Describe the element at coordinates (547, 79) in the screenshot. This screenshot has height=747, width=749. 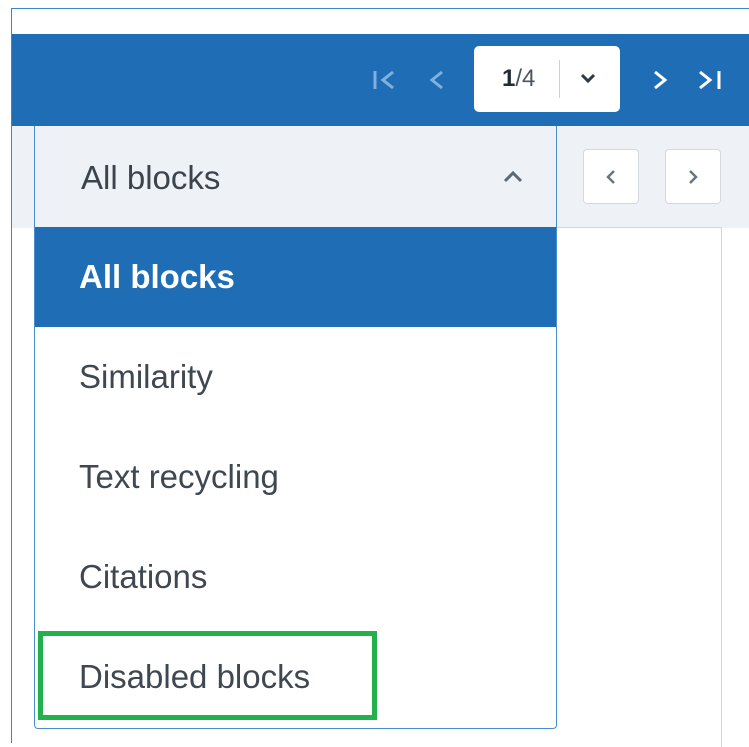
I see `page-selector: 1/4` at that location.